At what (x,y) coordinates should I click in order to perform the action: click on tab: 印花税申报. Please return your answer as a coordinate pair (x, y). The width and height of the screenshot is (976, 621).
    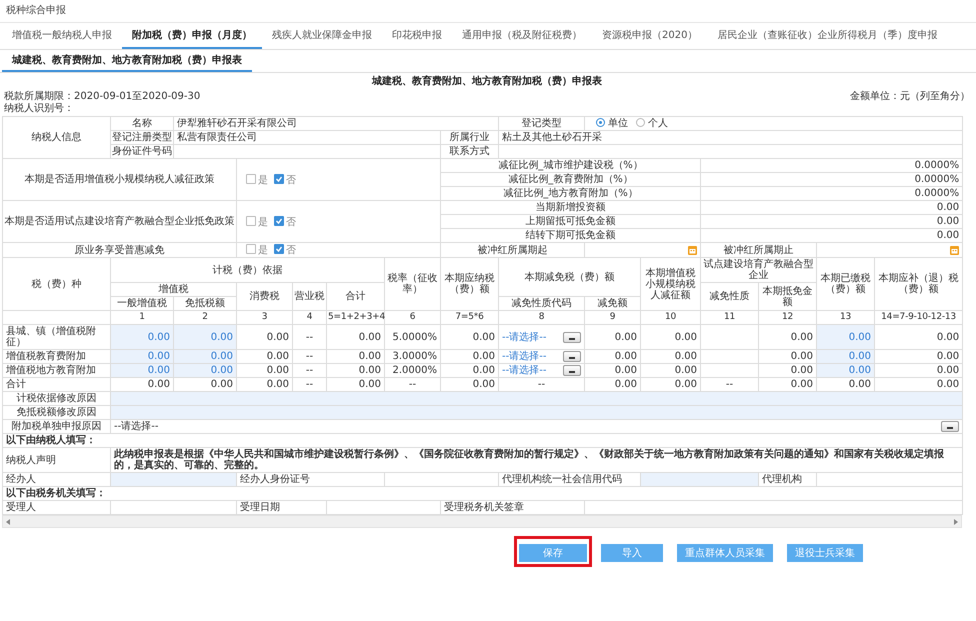
    Looking at the image, I should click on (417, 36).